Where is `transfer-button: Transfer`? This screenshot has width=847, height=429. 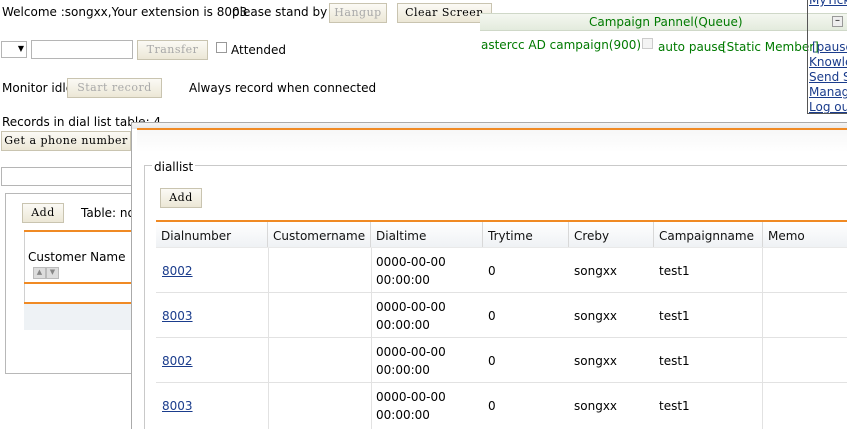
transfer-button: Transfer is located at coordinates (172, 50).